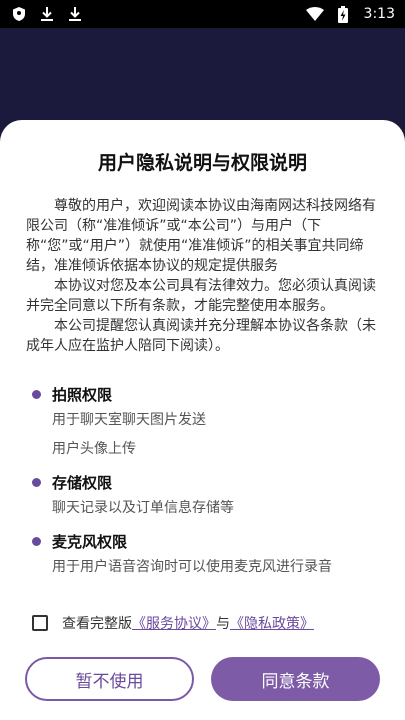 The image size is (405, 720). What do you see at coordinates (314, 14) in the screenshot?
I see `wifi-icon` at bounding box center [314, 14].